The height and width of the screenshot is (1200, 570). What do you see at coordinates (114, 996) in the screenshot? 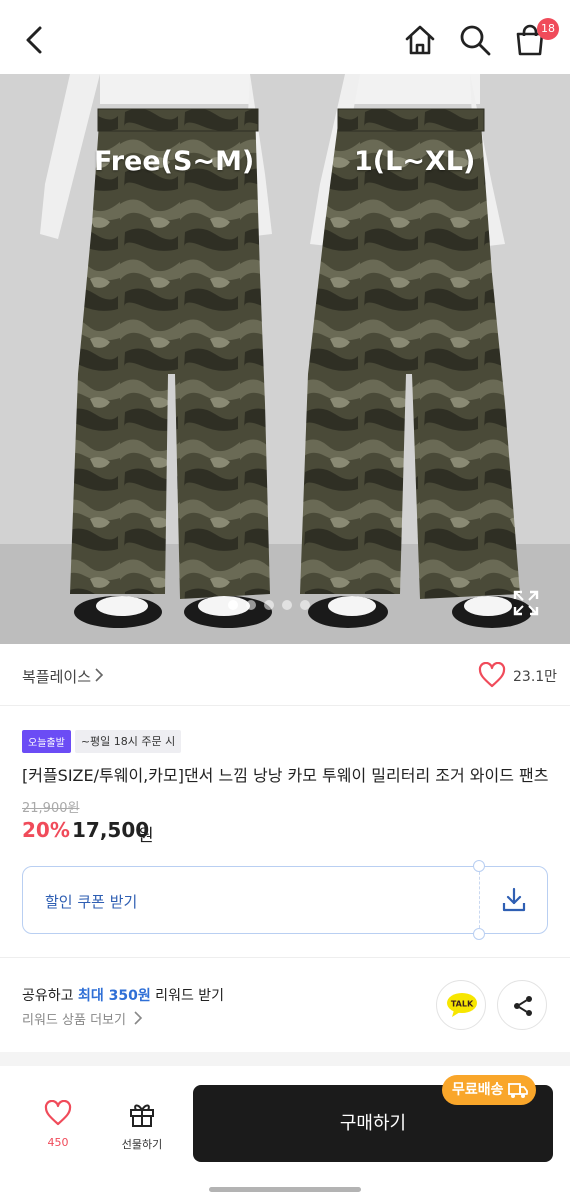
I see `reward-amount: 최대 350원` at bounding box center [114, 996].